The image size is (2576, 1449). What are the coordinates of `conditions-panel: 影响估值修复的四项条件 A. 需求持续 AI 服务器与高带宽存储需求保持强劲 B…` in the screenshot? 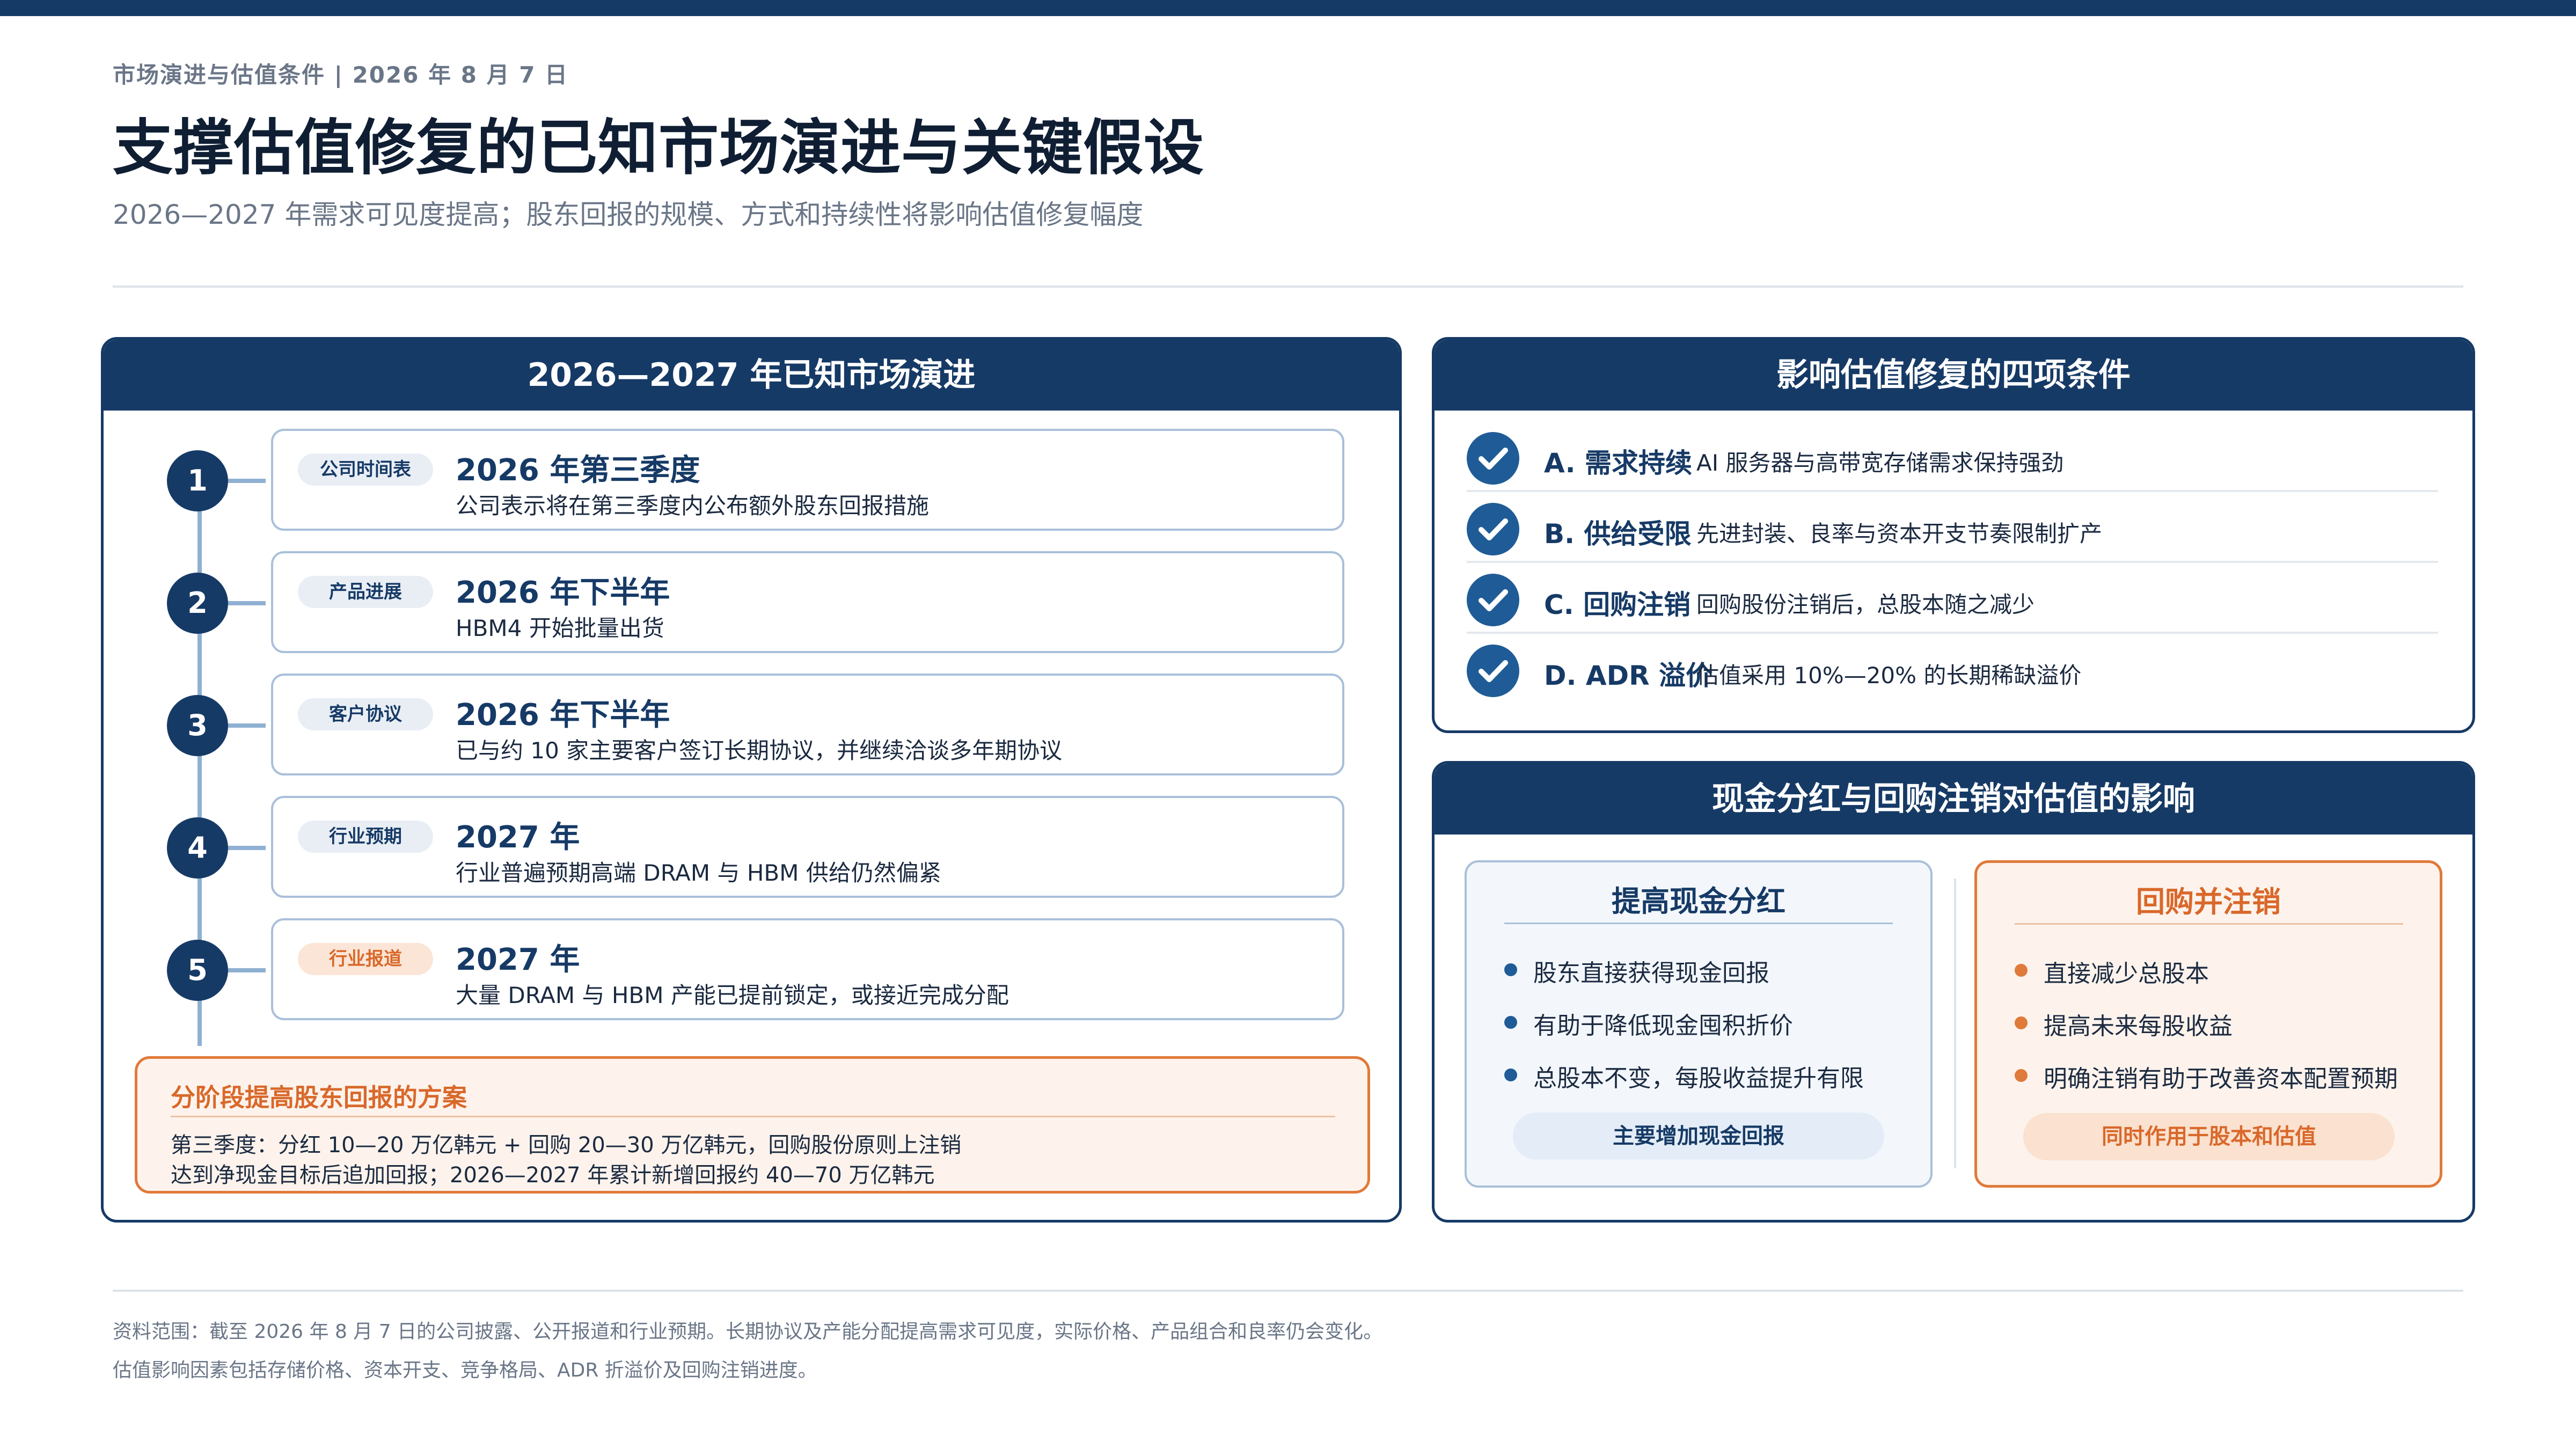 It's located at (1953, 535).